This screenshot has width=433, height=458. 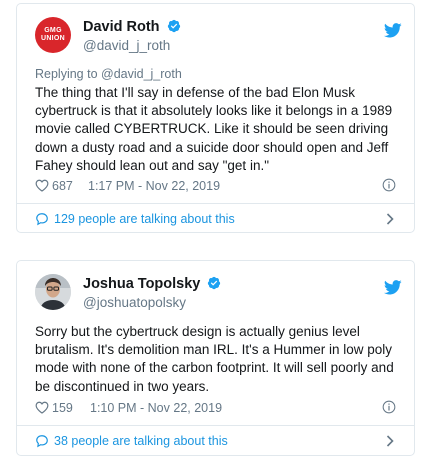 What do you see at coordinates (53, 38) in the screenshot?
I see `avatar-text-line-2: UNION` at bounding box center [53, 38].